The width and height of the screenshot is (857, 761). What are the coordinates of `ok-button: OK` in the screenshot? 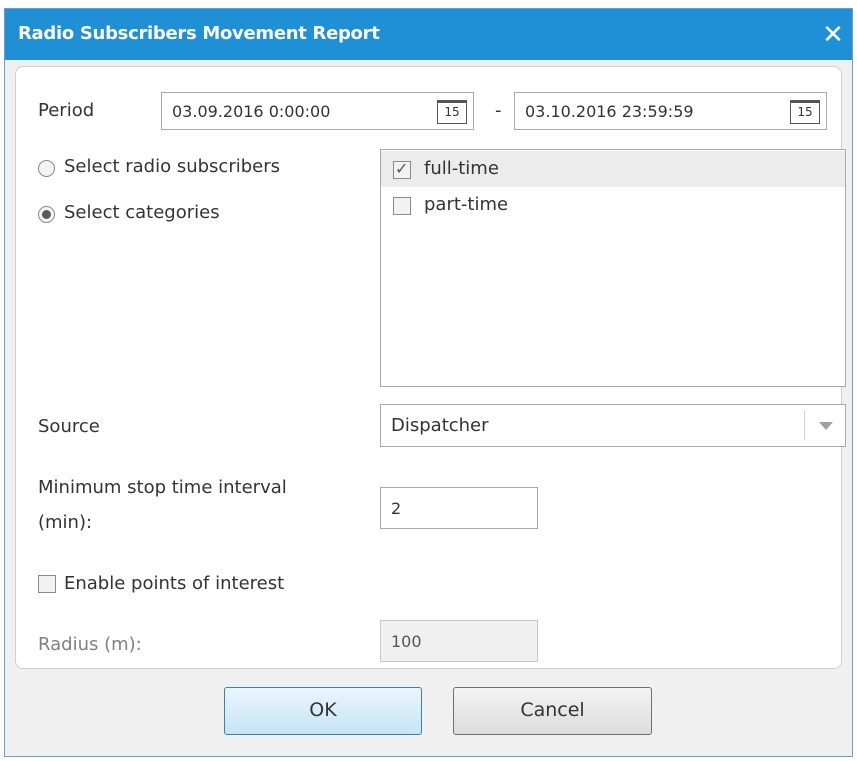 It's located at (323, 711).